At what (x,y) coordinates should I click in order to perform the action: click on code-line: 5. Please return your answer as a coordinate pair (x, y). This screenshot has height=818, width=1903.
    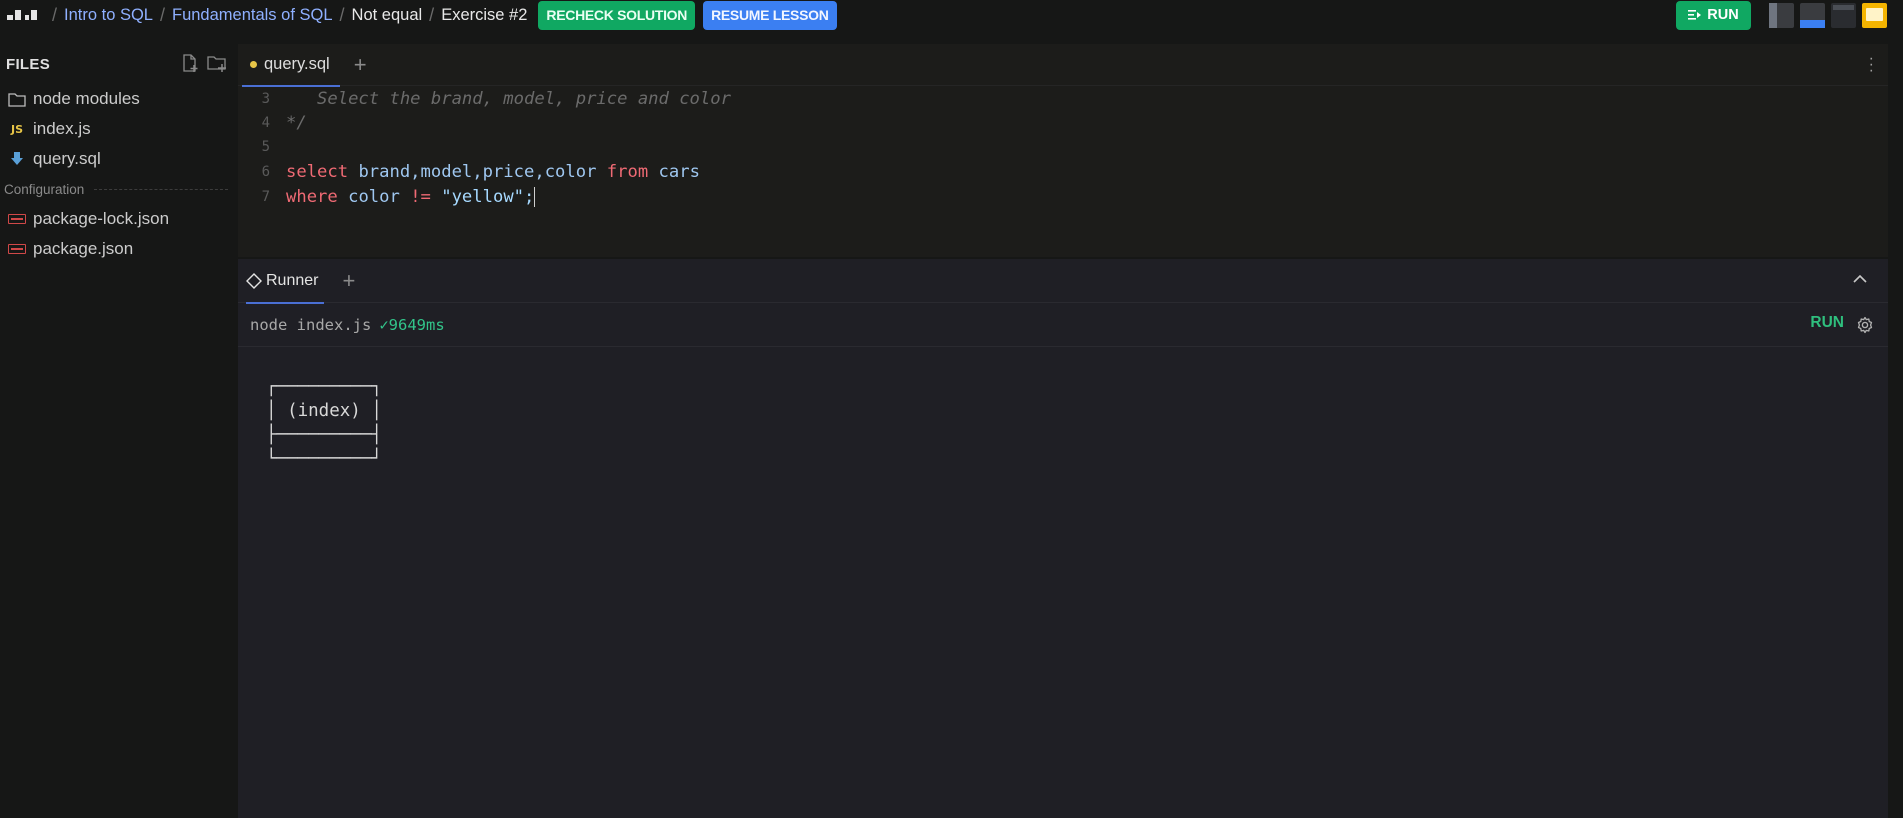
    Looking at the image, I should click on (1063, 147).